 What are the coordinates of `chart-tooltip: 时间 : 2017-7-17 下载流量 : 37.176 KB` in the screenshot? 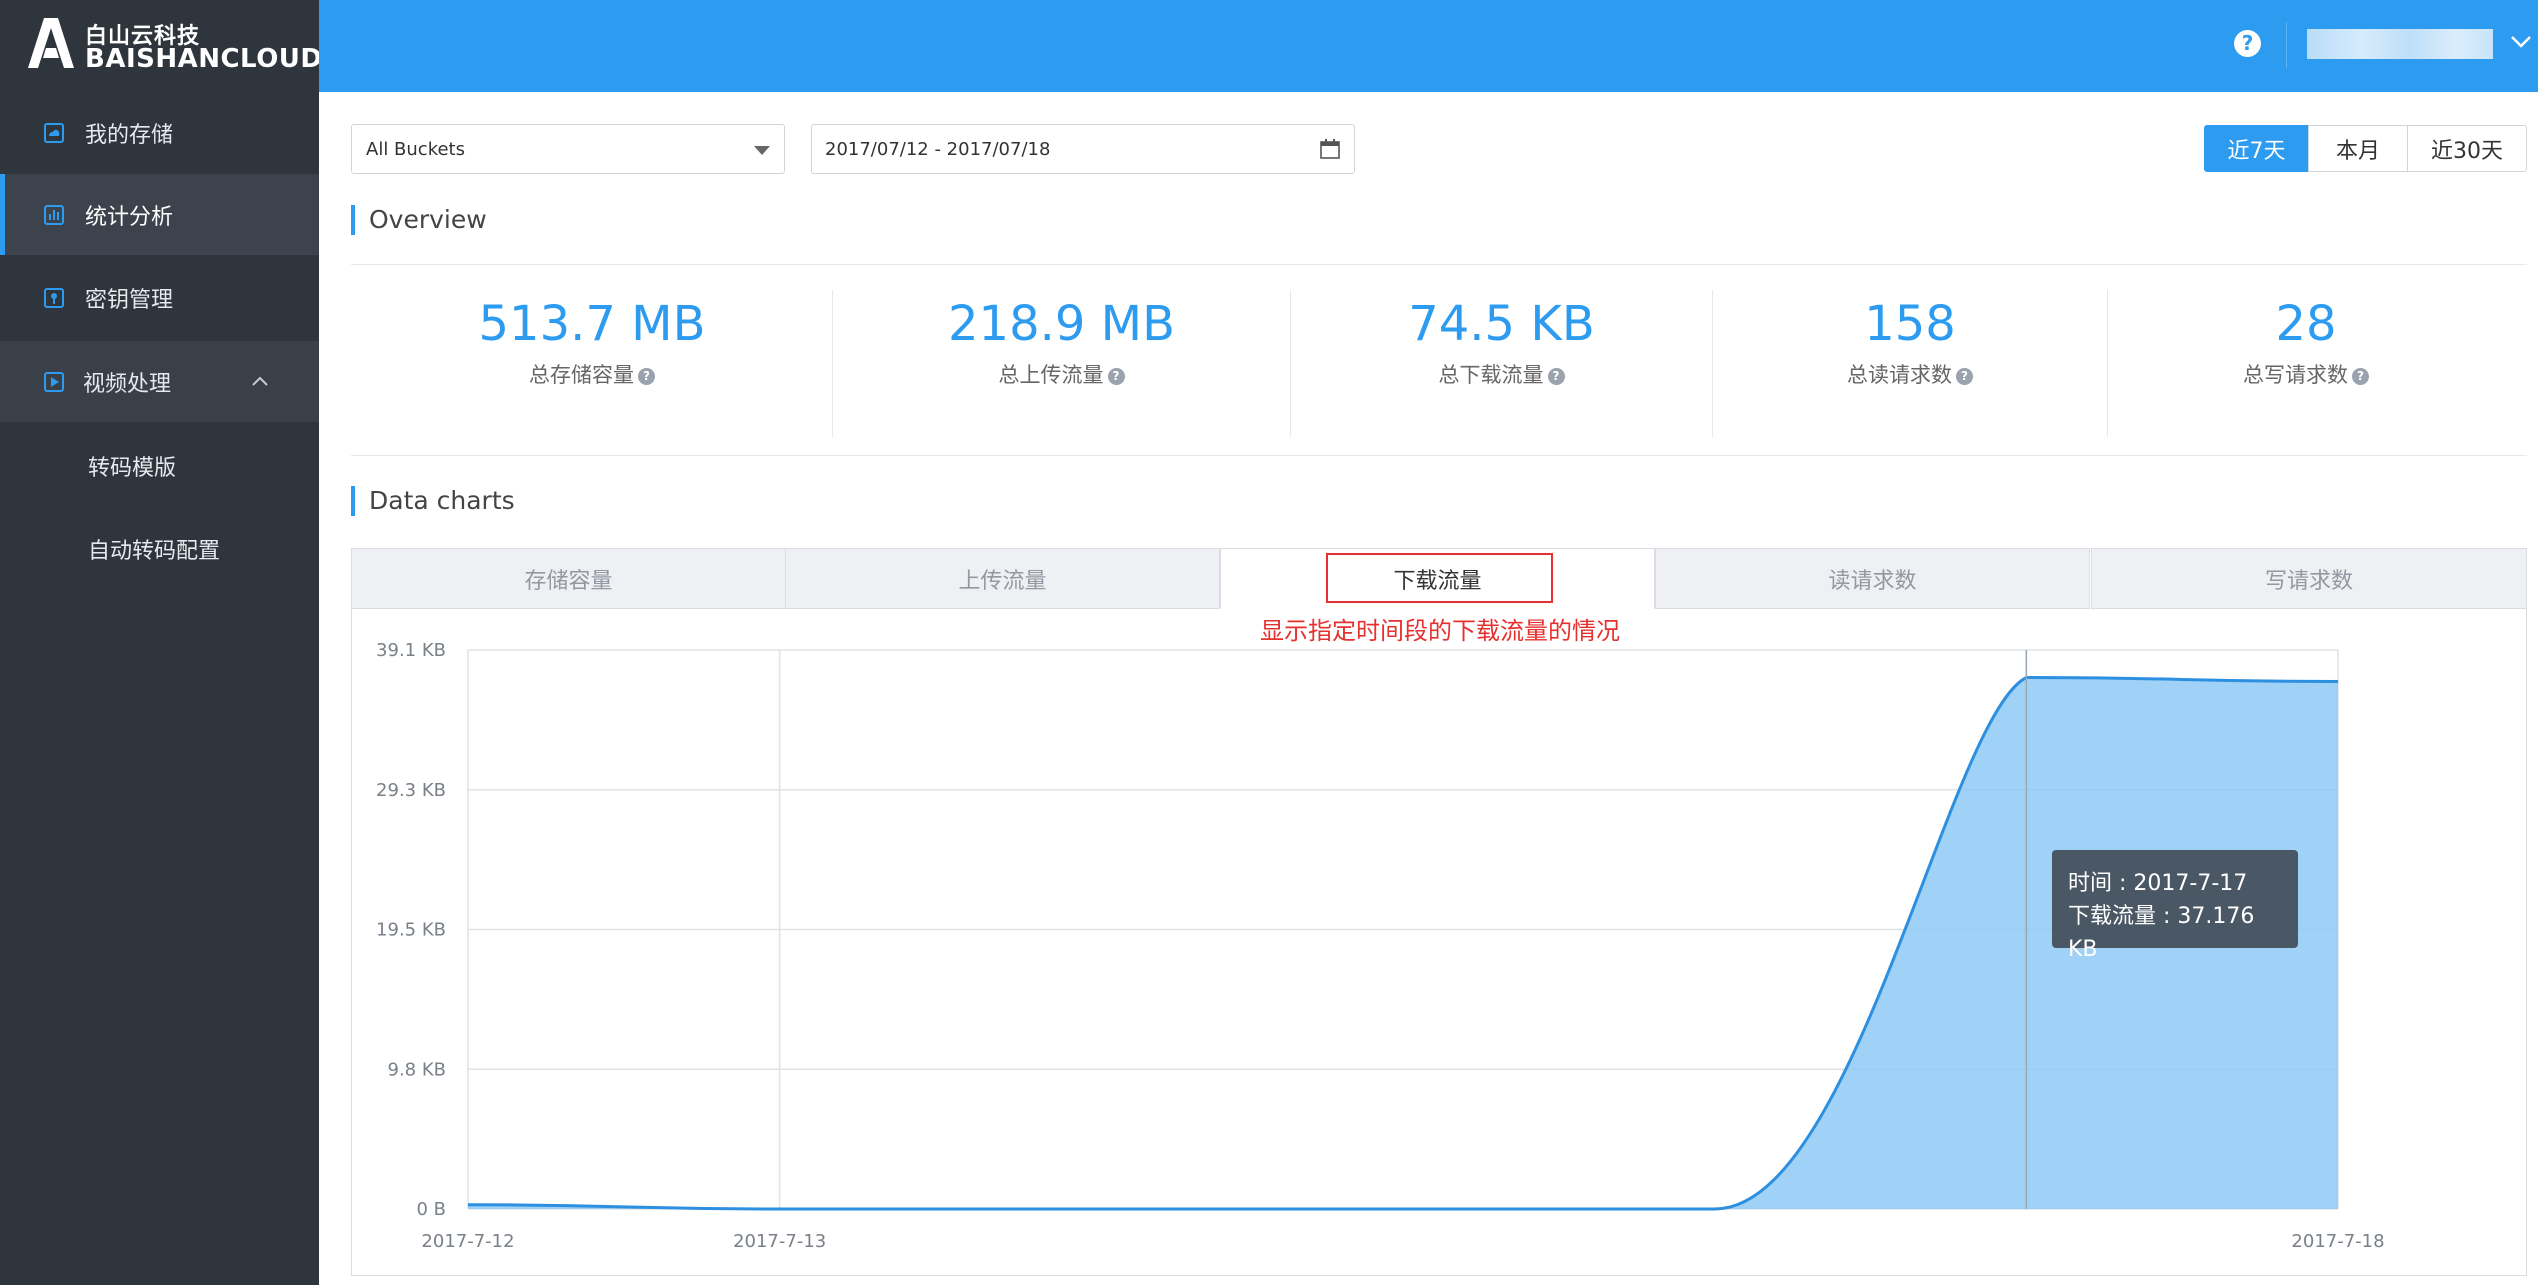 It's located at (2175, 906).